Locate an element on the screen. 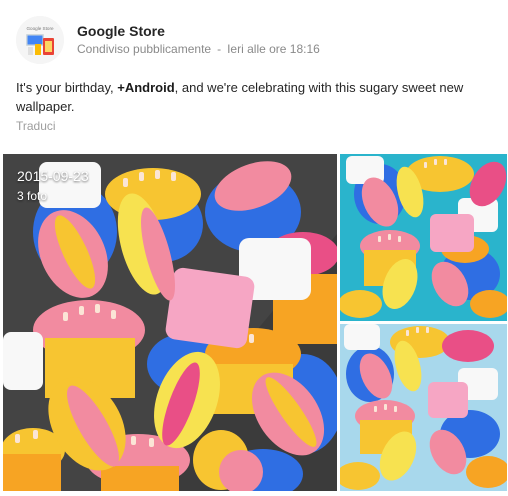 This screenshot has height=496, width=508. google-store-logo-icon: Google Store is located at coordinates (40, 40).